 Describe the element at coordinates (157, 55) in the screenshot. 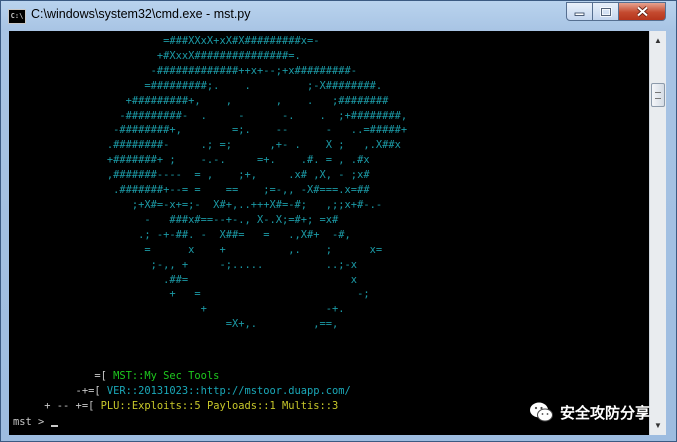

I see `ascii-art-line: +#XxxX###############=.` at that location.